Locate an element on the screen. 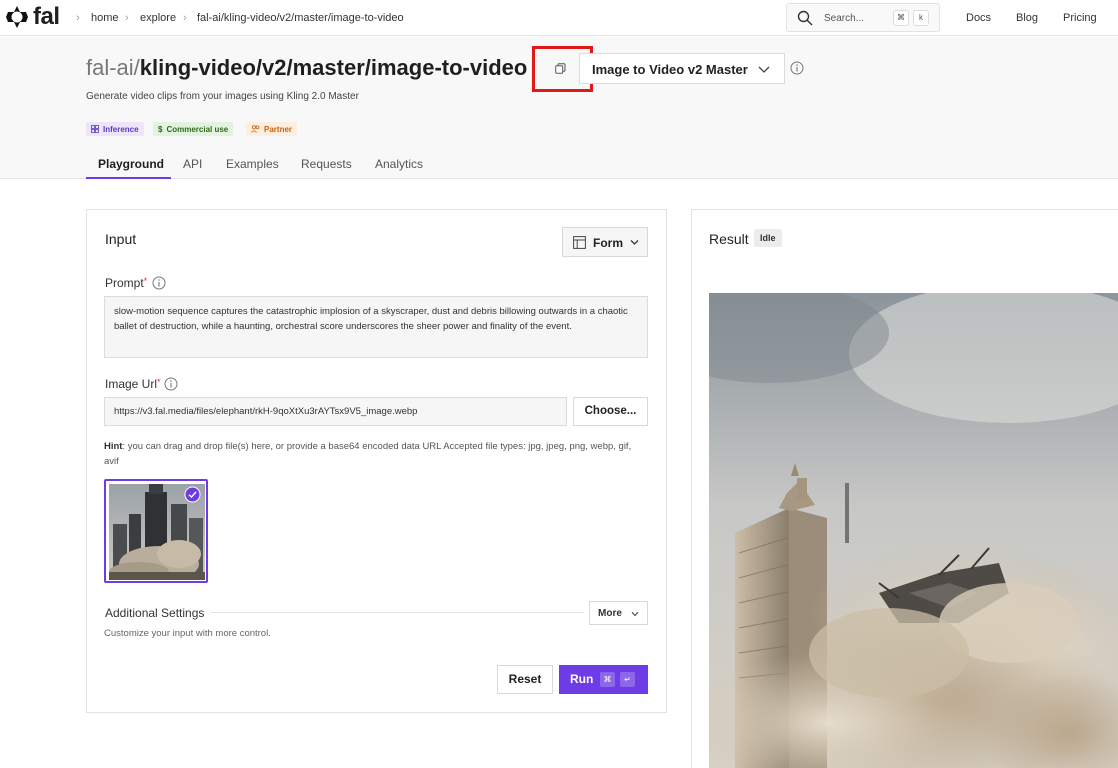  check-circle-icon is located at coordinates (192, 494).